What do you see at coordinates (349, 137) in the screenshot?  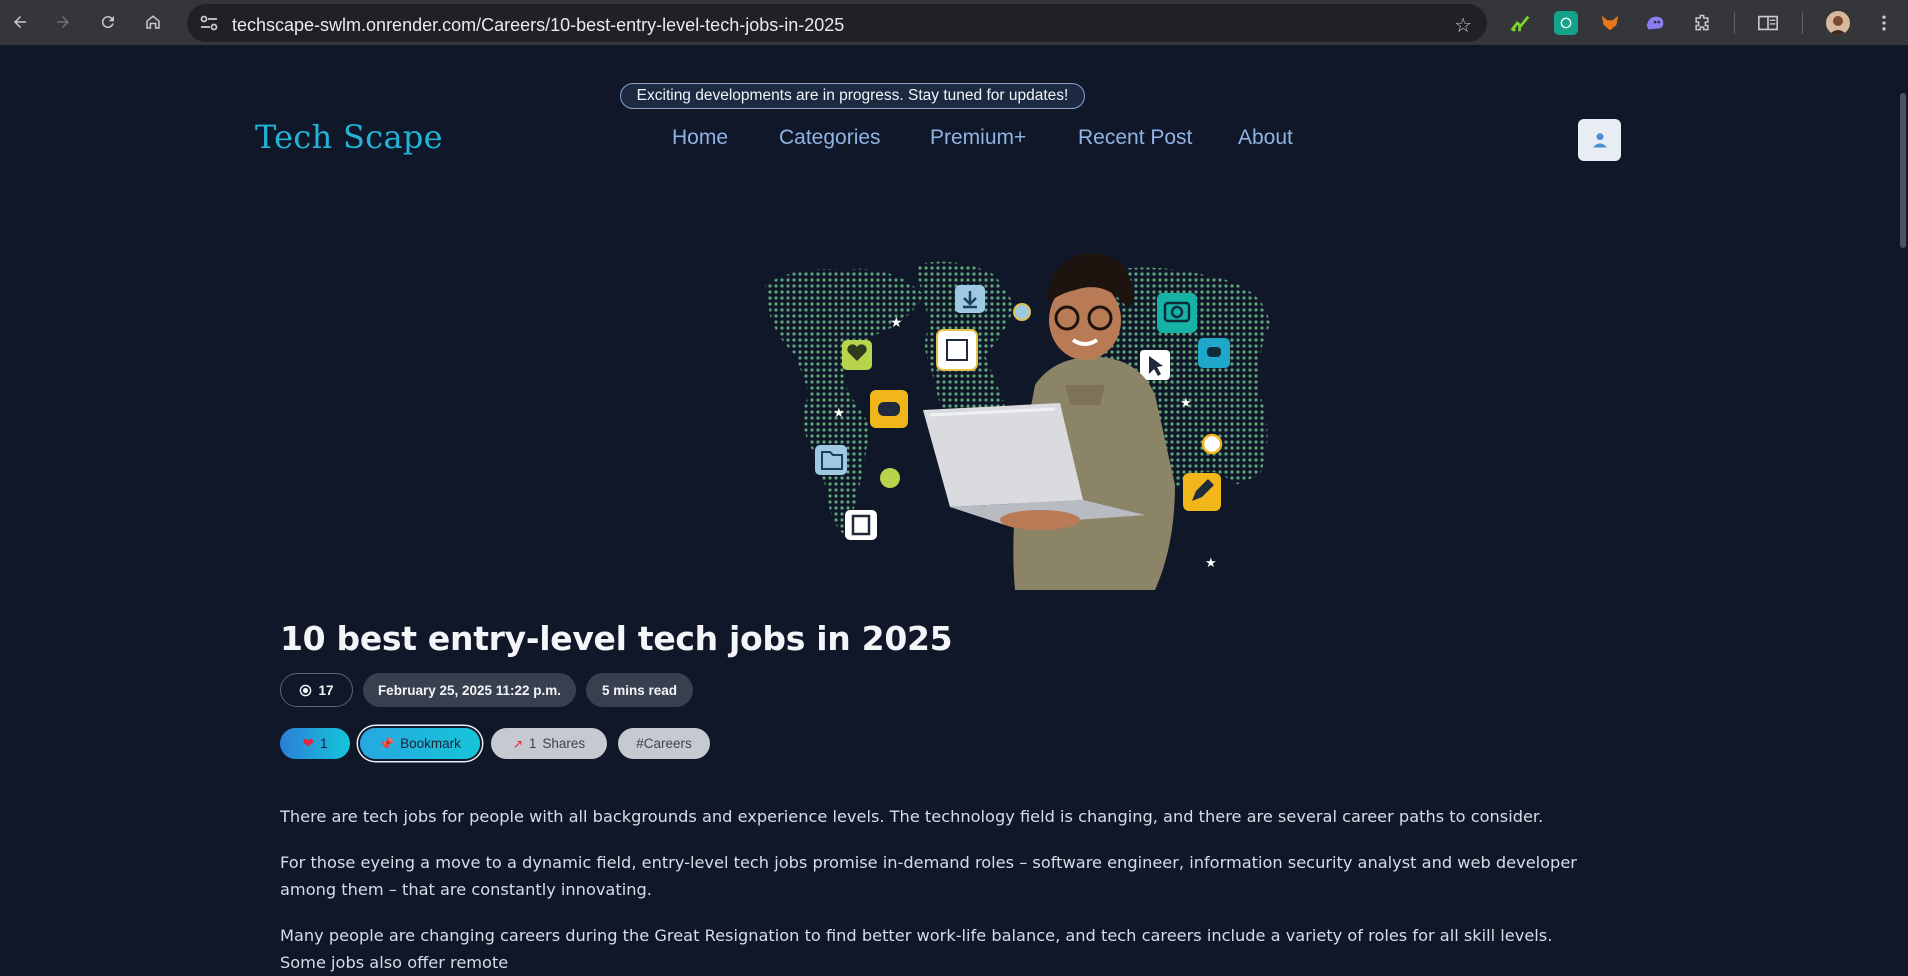 I see `site-logo: Tech Scape` at bounding box center [349, 137].